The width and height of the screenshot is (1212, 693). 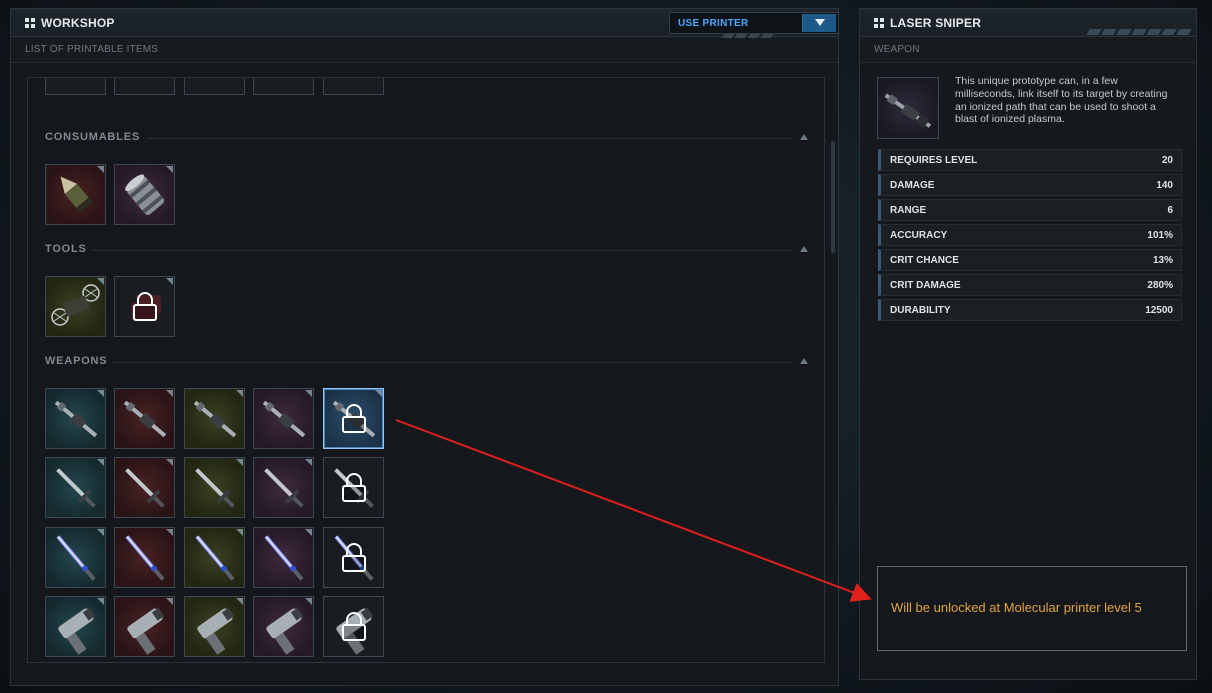 I want to click on laser-sniper-icon, so click(x=908, y=110).